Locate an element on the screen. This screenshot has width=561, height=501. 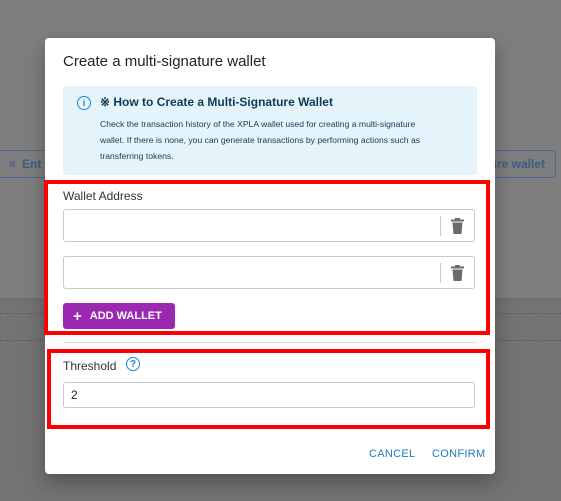
info-title: ※ How to Create a Multi-Signature Wallet is located at coordinates (216, 102).